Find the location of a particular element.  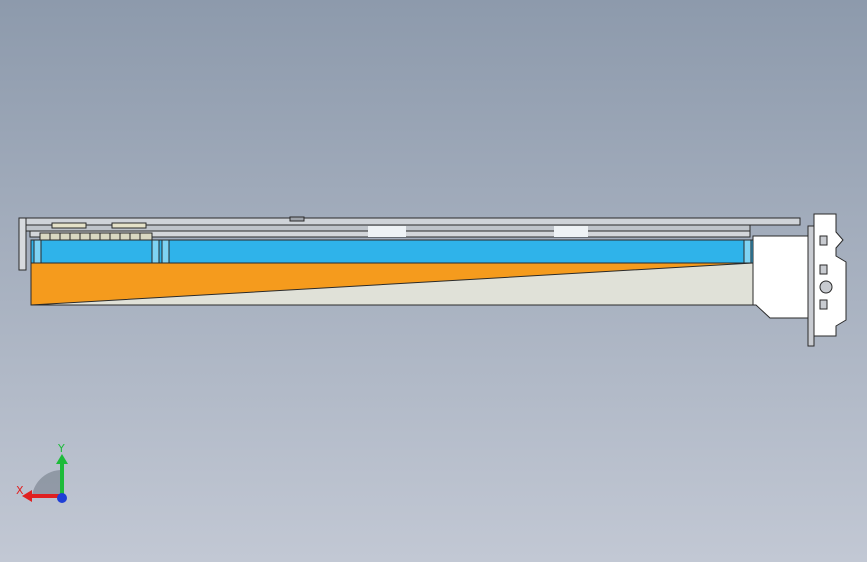

coordinate-triad: X Y is located at coordinates (42, 472).